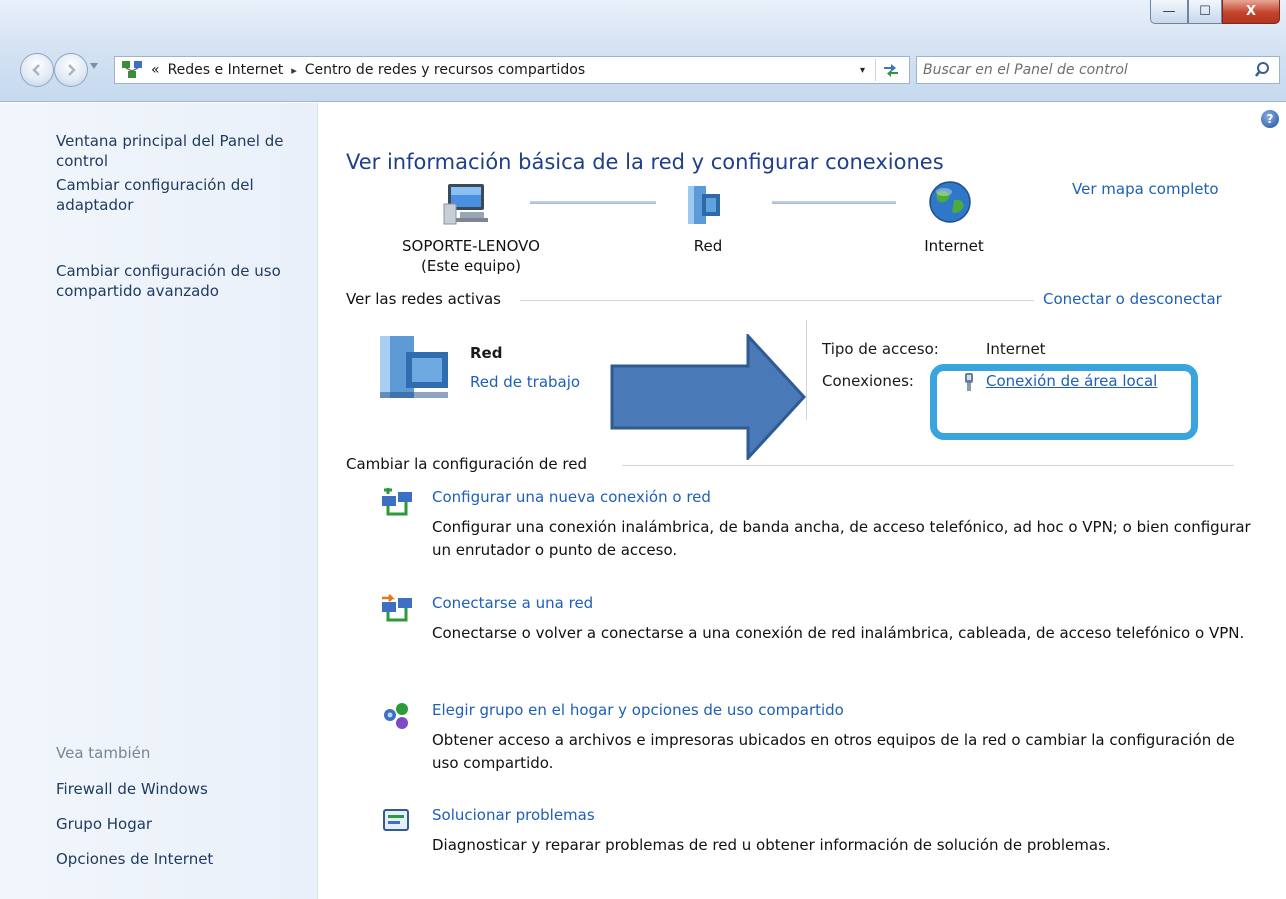 The height and width of the screenshot is (899, 1286). Describe the element at coordinates (103, 753) in the screenshot. I see `see-also-heading: Vea también` at that location.